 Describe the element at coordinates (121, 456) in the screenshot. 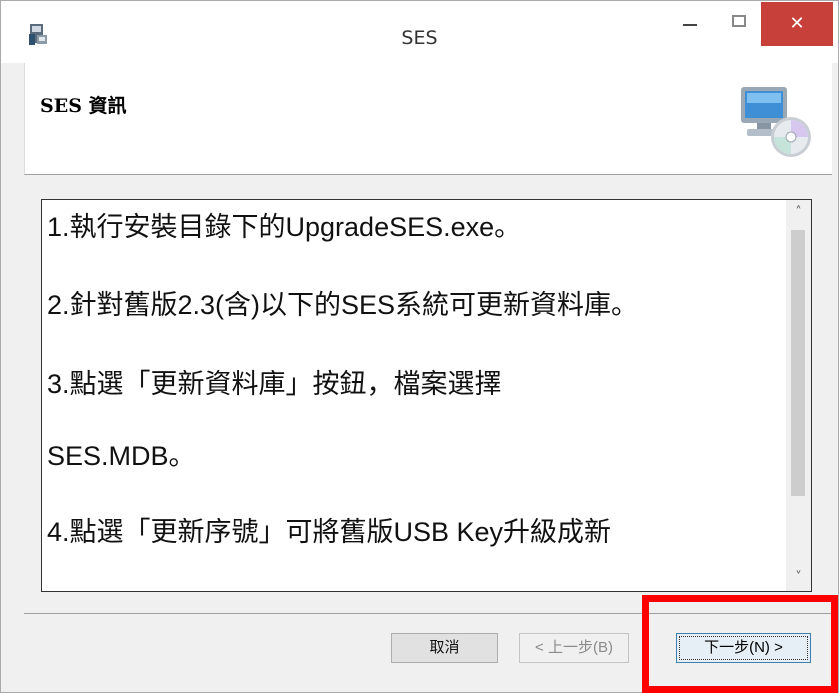

I see `info-line: SES.MDB。` at that location.